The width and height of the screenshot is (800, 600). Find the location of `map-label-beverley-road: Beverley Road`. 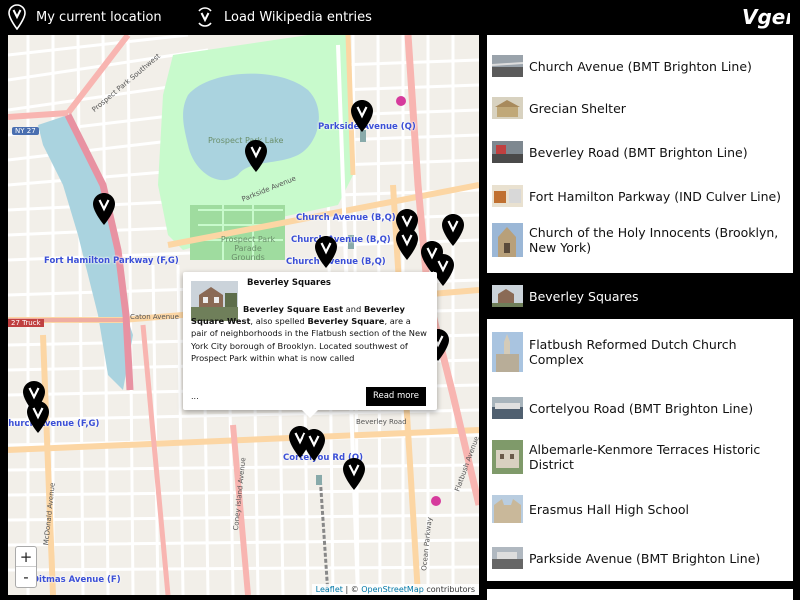

map-label-beverley-road: Beverley Road is located at coordinates (381, 422).